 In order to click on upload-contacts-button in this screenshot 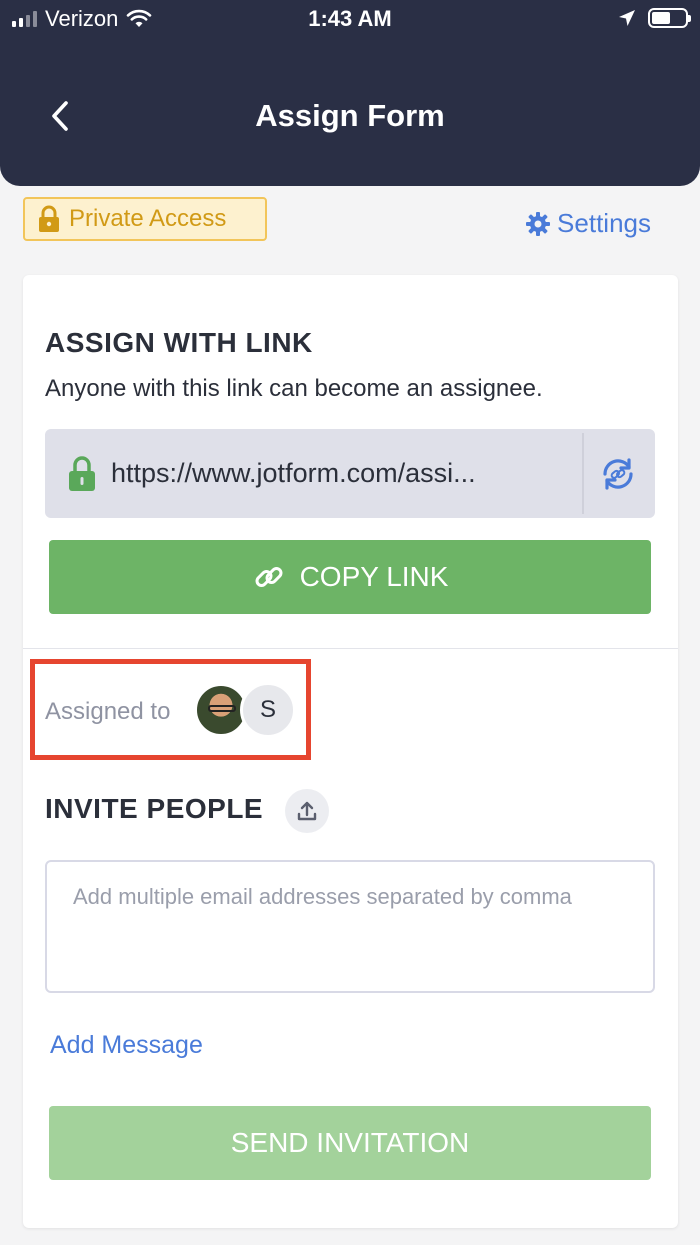, I will do `click(307, 811)`.